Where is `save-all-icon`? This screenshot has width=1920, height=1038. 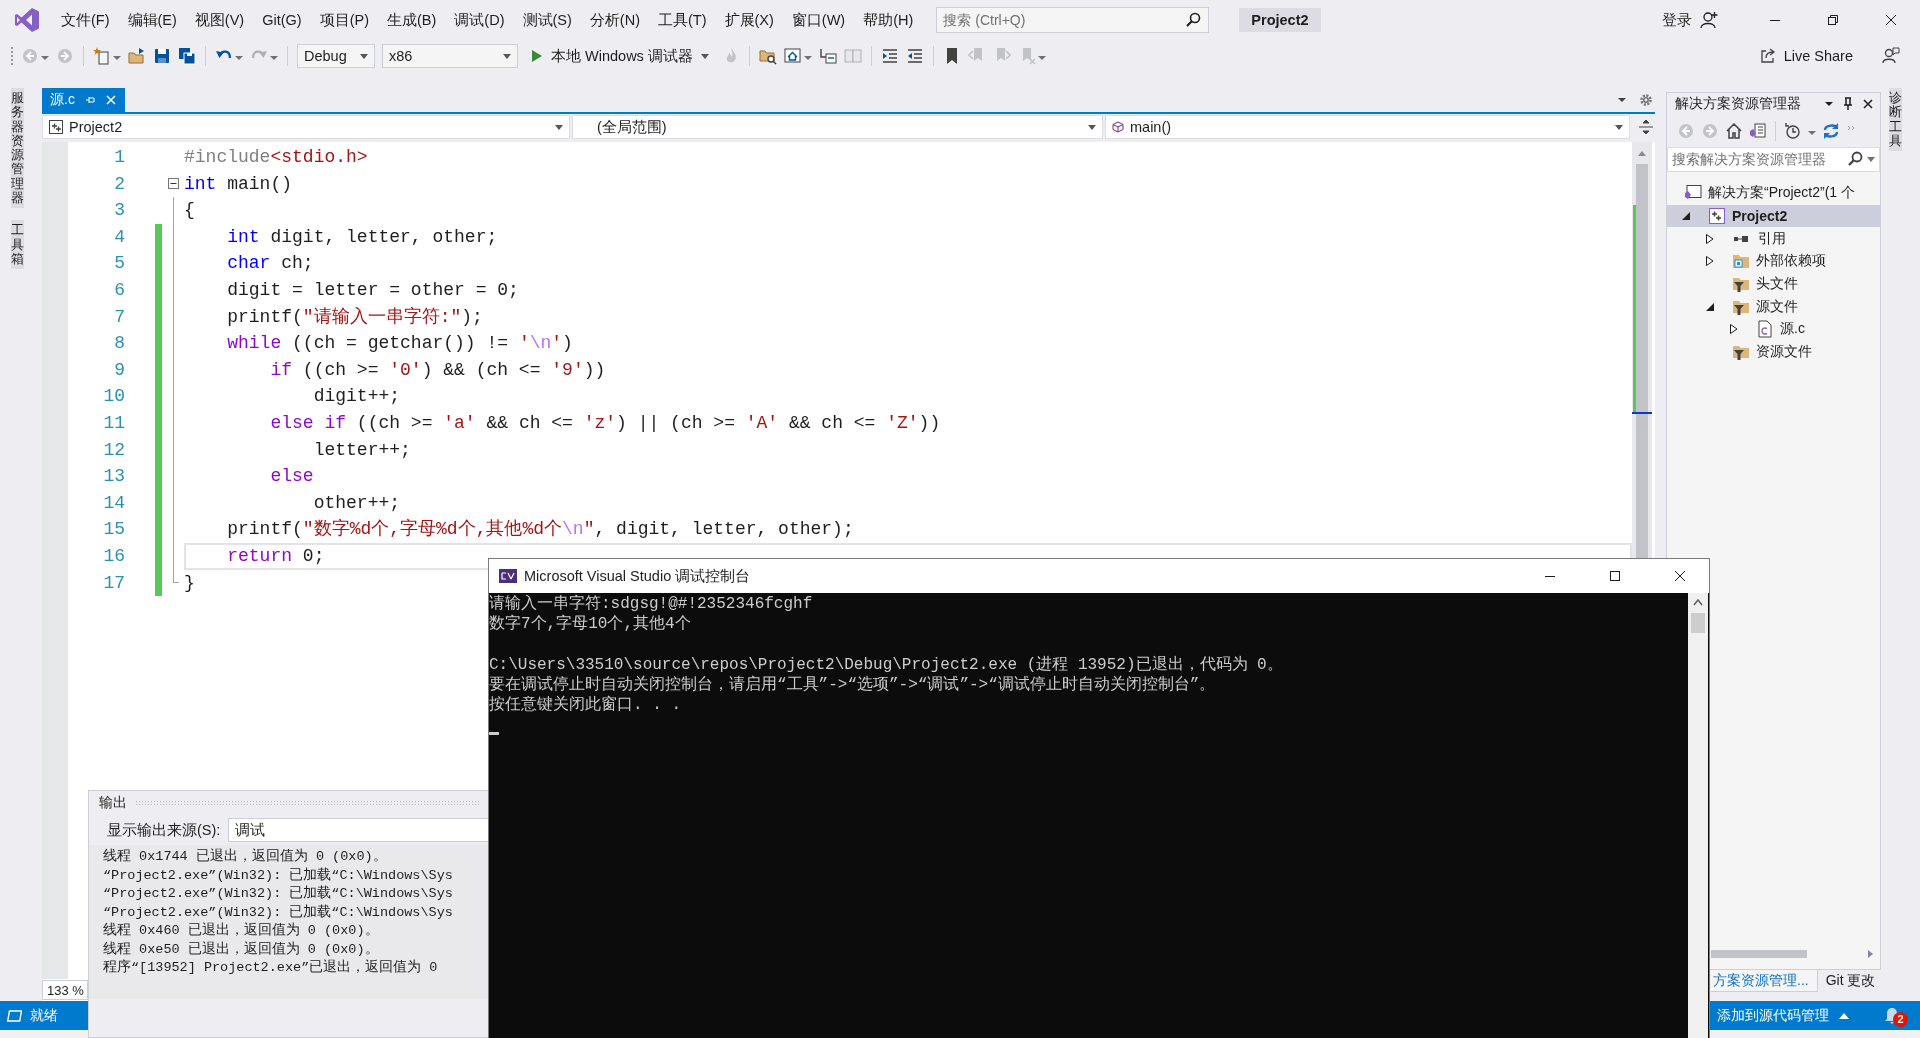 save-all-icon is located at coordinates (187, 56).